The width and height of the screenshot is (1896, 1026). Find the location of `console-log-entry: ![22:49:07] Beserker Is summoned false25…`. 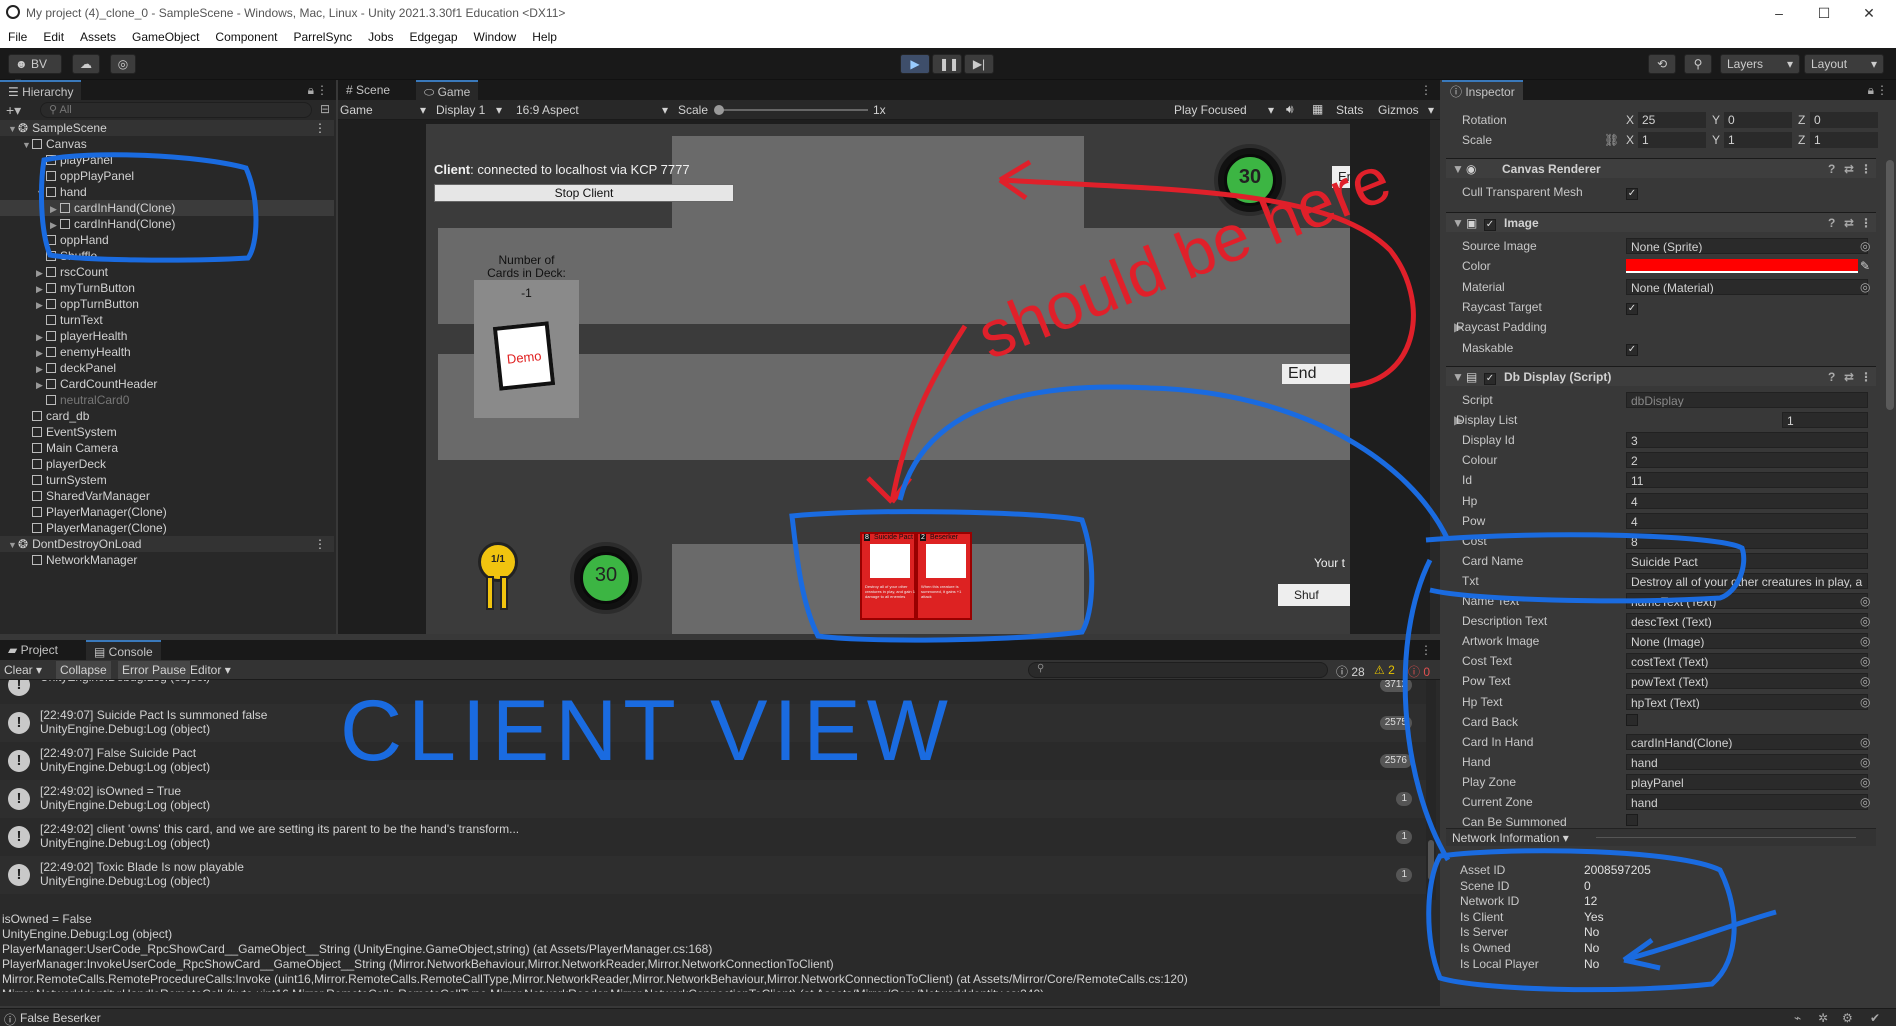

console-log-entry: ![22:49:07] Beserker Is summoned false25… is located at coordinates (714, 897).